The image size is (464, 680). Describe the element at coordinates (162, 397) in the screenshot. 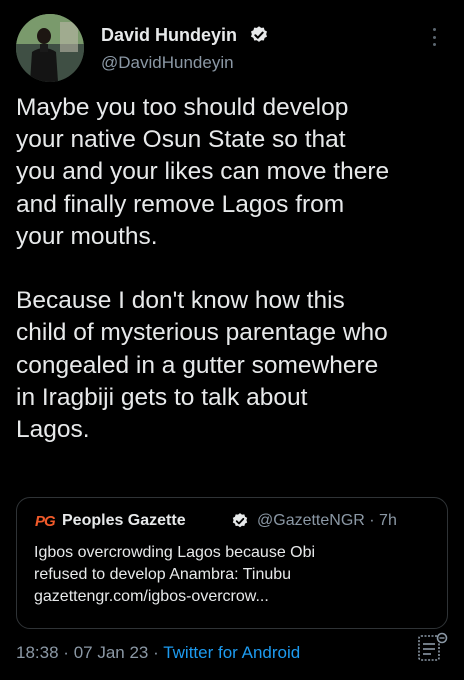

I see `tweet-line: in Iragbiji gets to talk about` at that location.